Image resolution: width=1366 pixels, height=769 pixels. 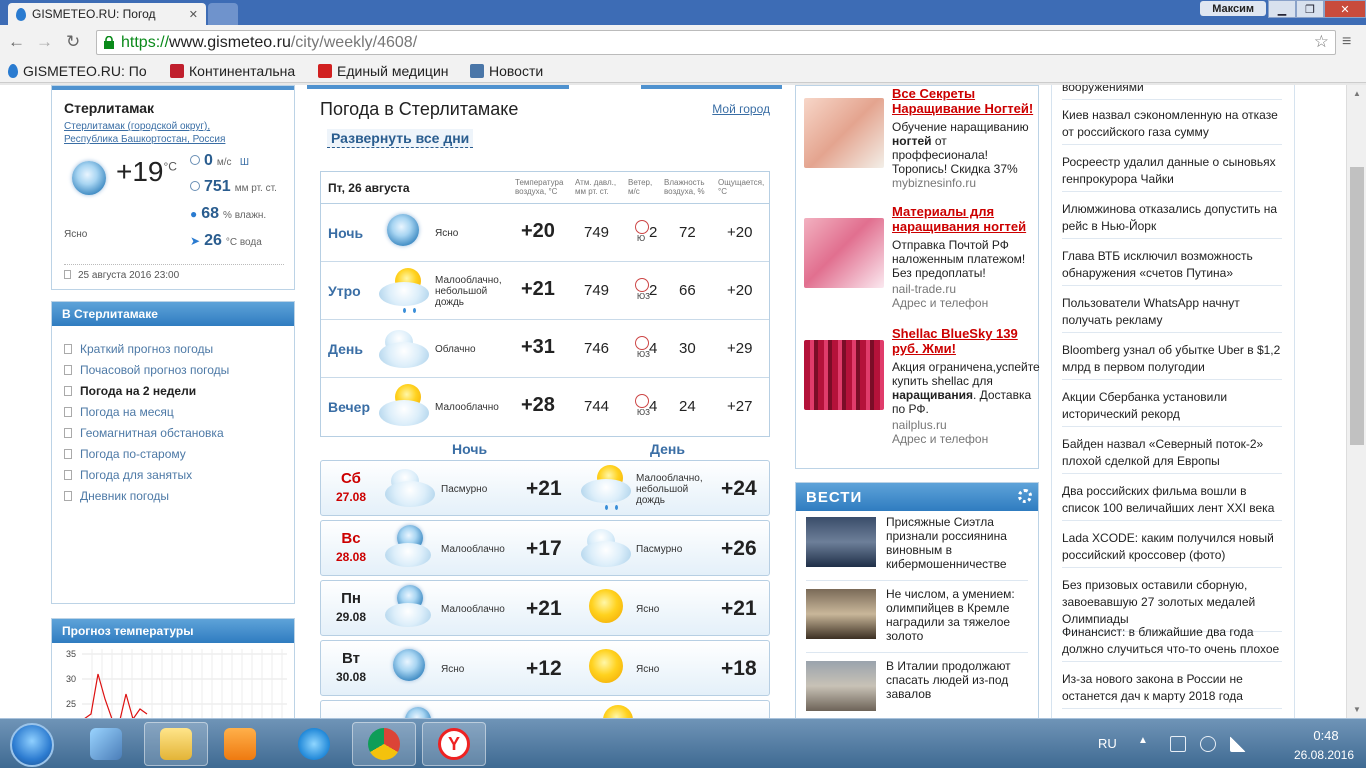 I want to click on ad-url: nailplus.ru, so click(x=919, y=425).